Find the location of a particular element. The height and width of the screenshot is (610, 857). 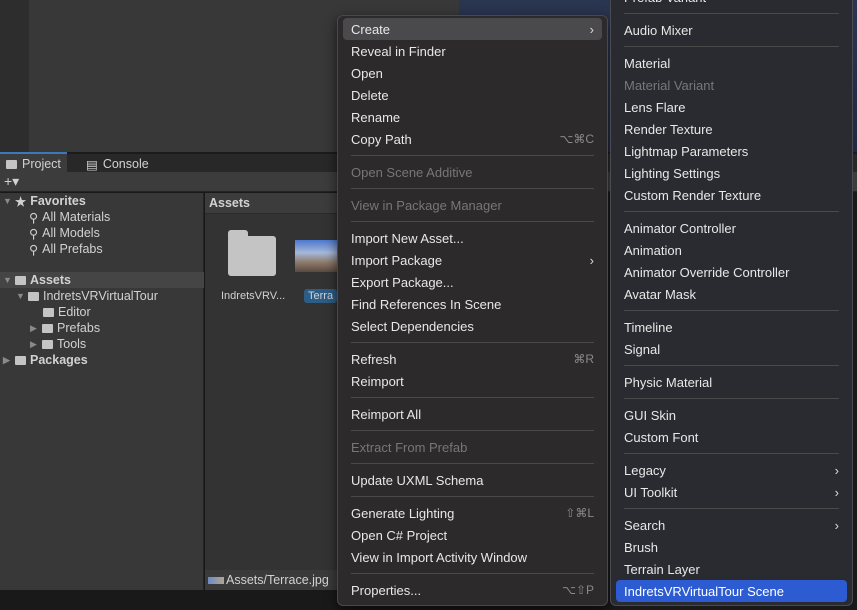

label: IndretsVRVirtualTour is located at coordinates (100, 296).